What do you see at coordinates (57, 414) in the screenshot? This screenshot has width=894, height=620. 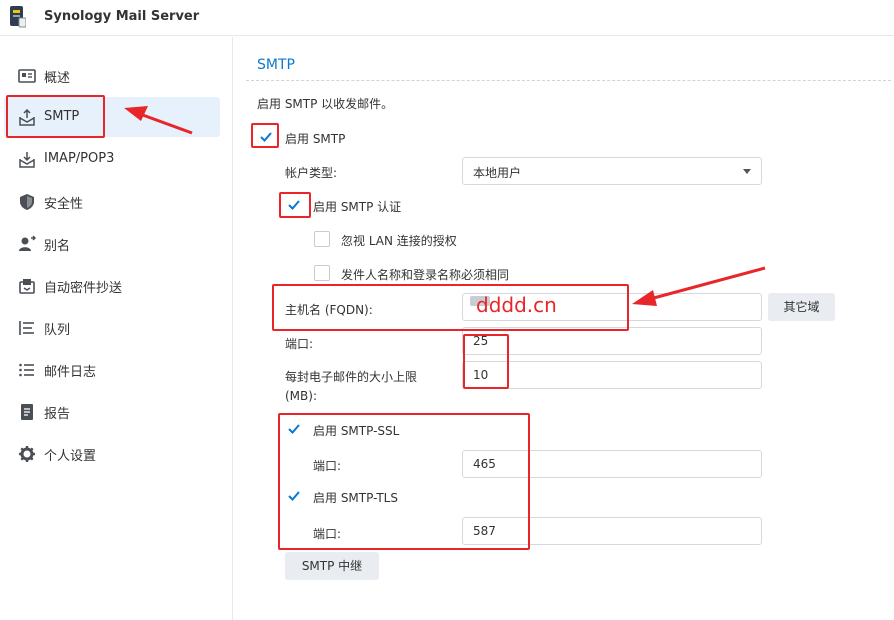 I see `sidebar-item-label: 报告` at bounding box center [57, 414].